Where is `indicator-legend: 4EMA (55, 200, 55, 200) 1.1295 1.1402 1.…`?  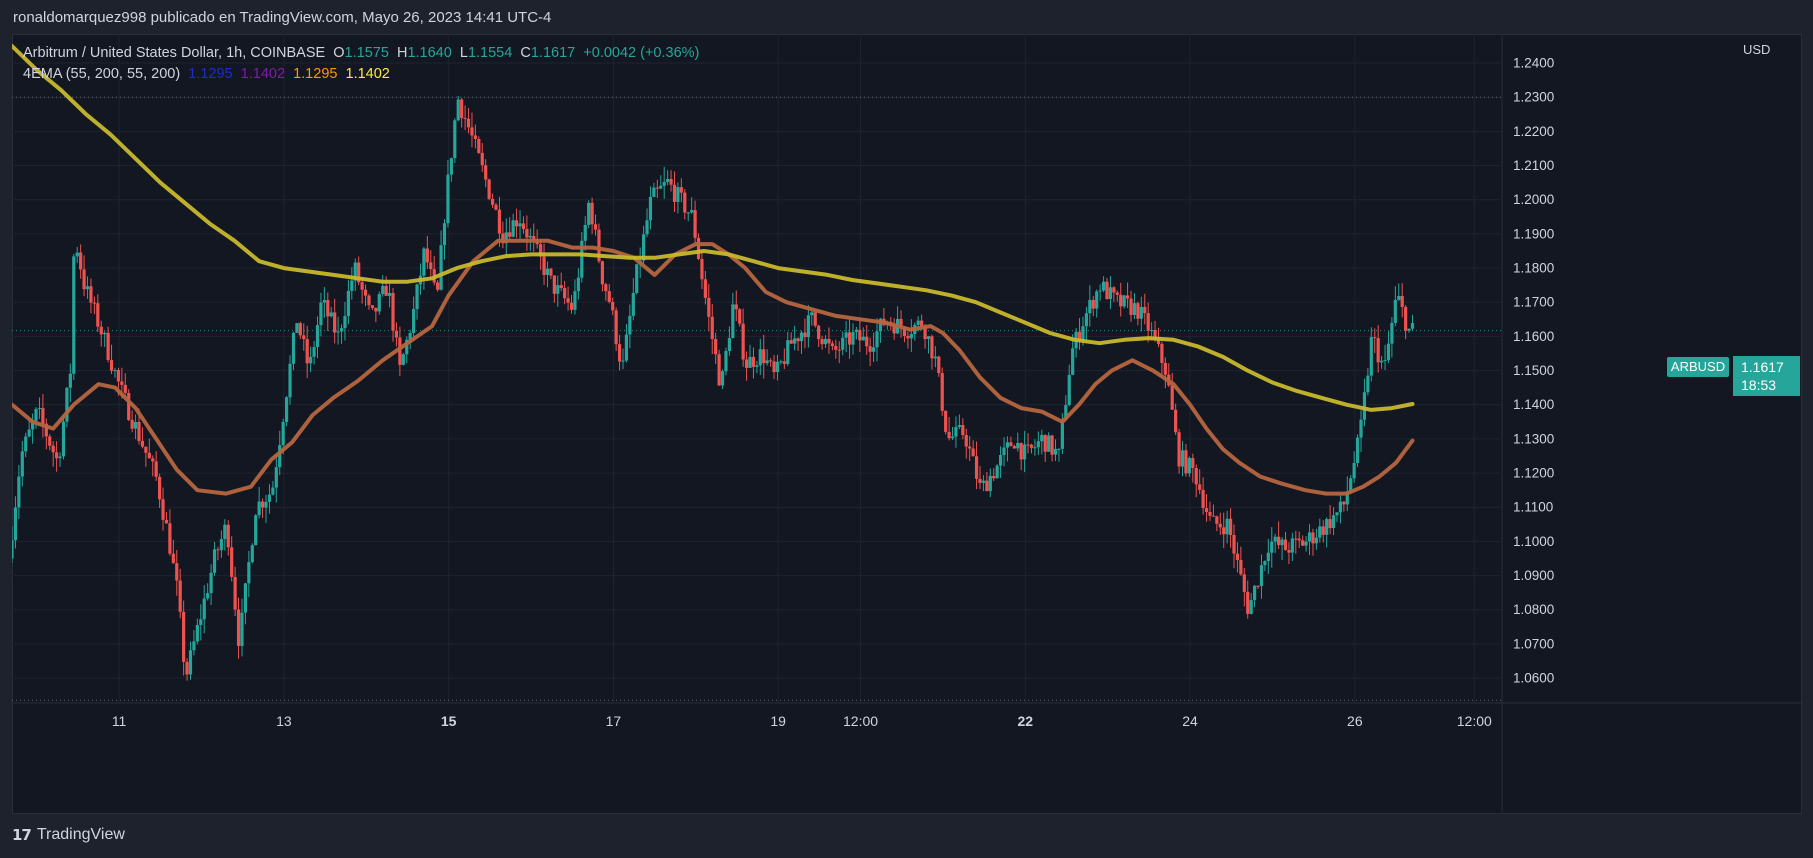
indicator-legend: 4EMA (55, 200, 55, 200) 1.1295 1.1402 1.… is located at coordinates (206, 74).